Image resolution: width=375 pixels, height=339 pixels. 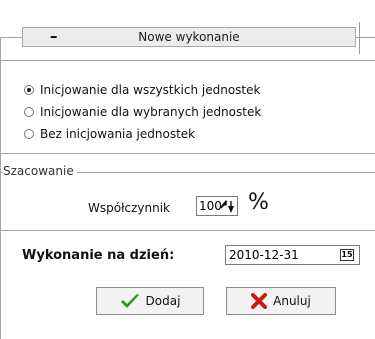 What do you see at coordinates (347, 255) in the screenshot?
I see `calendar-icon: 15` at bounding box center [347, 255].